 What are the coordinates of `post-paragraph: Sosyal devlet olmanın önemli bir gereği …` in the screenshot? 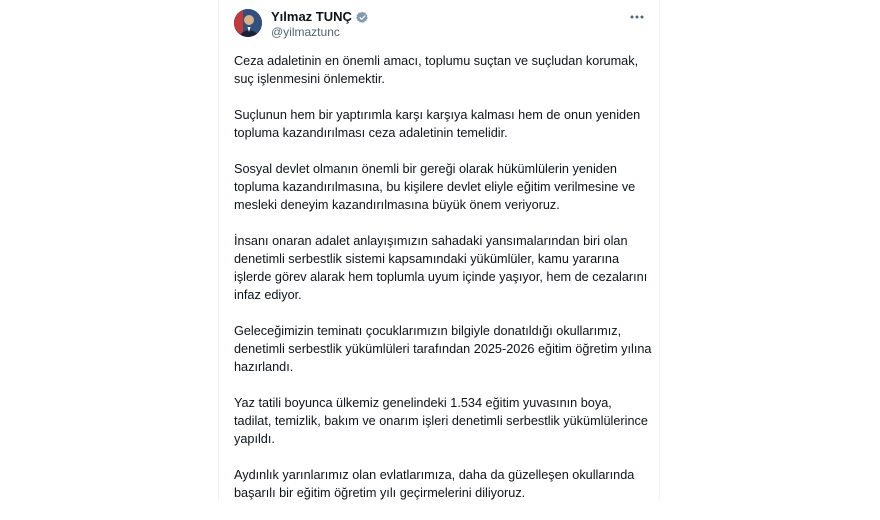 It's located at (435, 187).